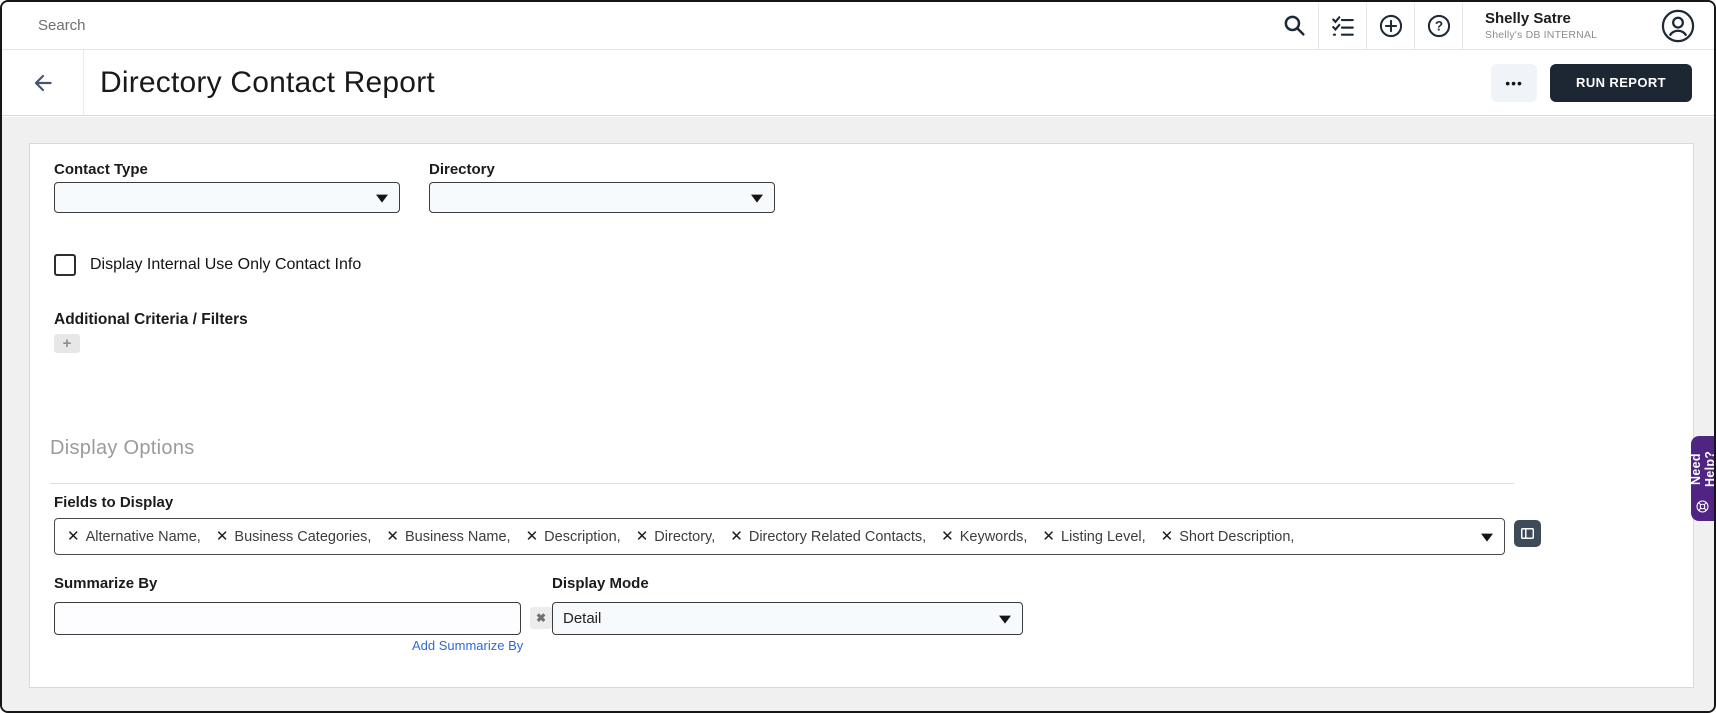 This screenshot has height=713, width=1716. What do you see at coordinates (654, 25) in the screenshot?
I see `search-input` at bounding box center [654, 25].